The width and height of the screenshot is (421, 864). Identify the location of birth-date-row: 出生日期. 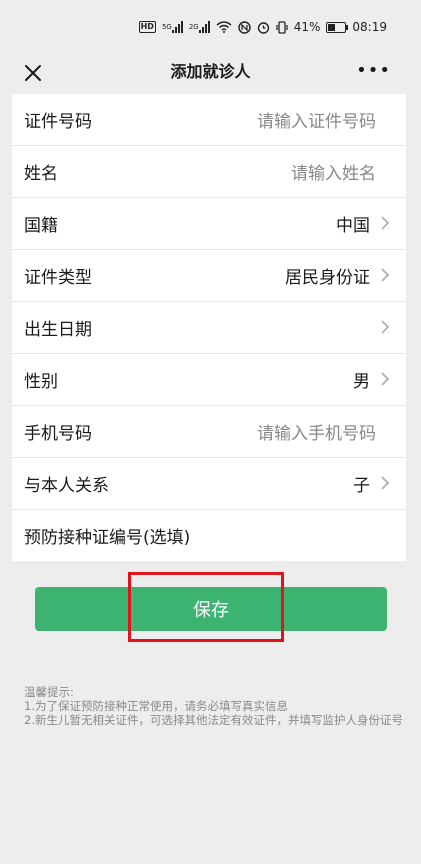
(209, 328).